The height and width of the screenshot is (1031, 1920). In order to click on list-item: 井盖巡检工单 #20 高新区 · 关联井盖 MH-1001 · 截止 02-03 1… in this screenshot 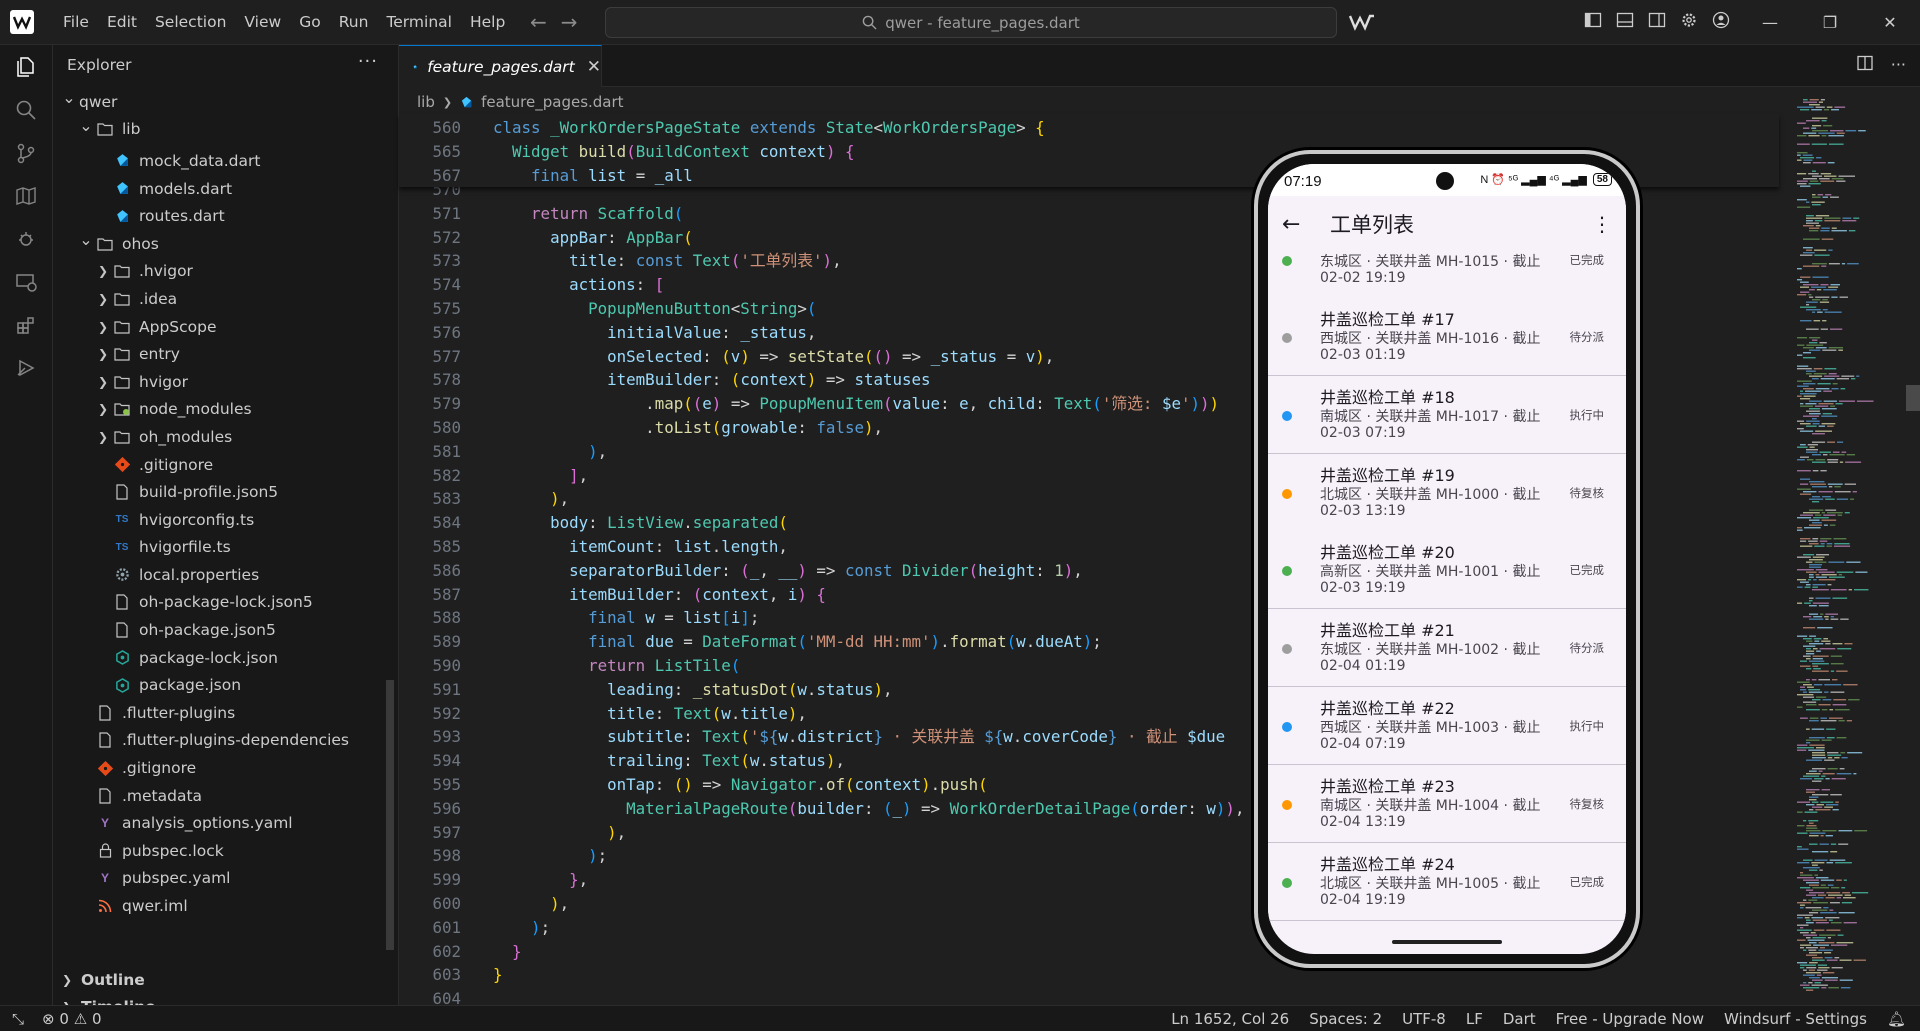, I will do `click(1447, 570)`.